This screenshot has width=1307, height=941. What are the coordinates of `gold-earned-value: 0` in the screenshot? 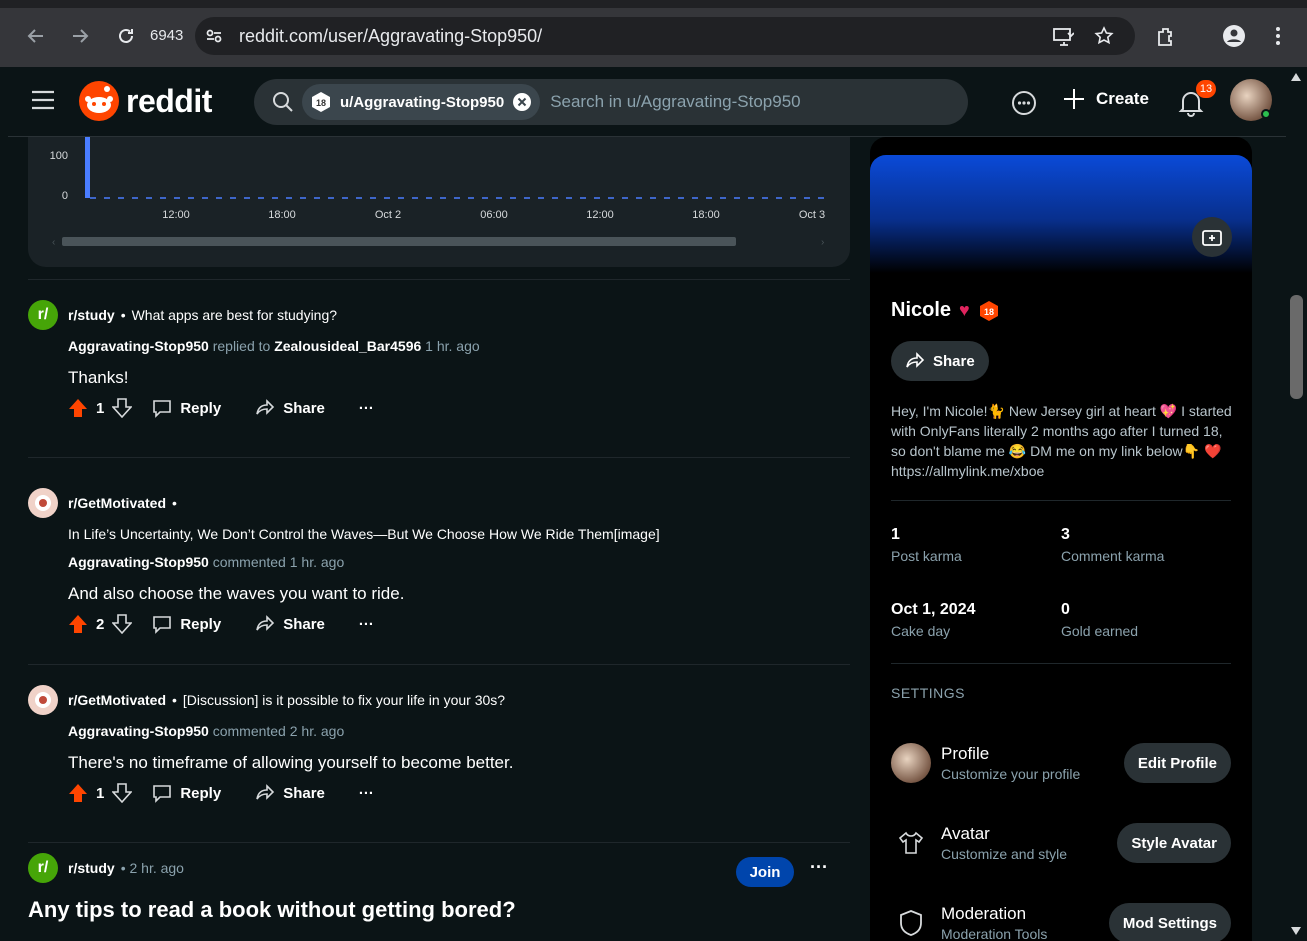 It's located at (1065, 609).